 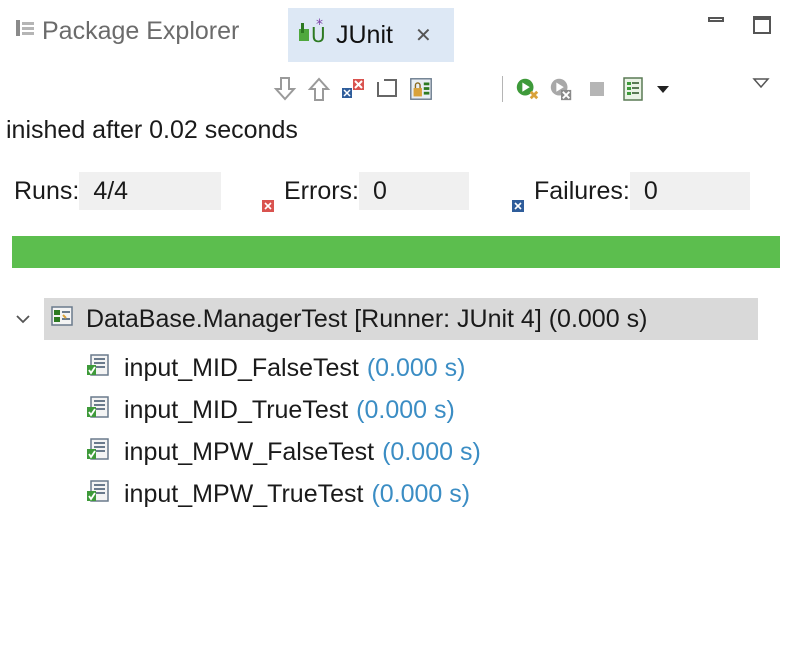 What do you see at coordinates (319, 89) in the screenshot?
I see `previous-failure-icon` at bounding box center [319, 89].